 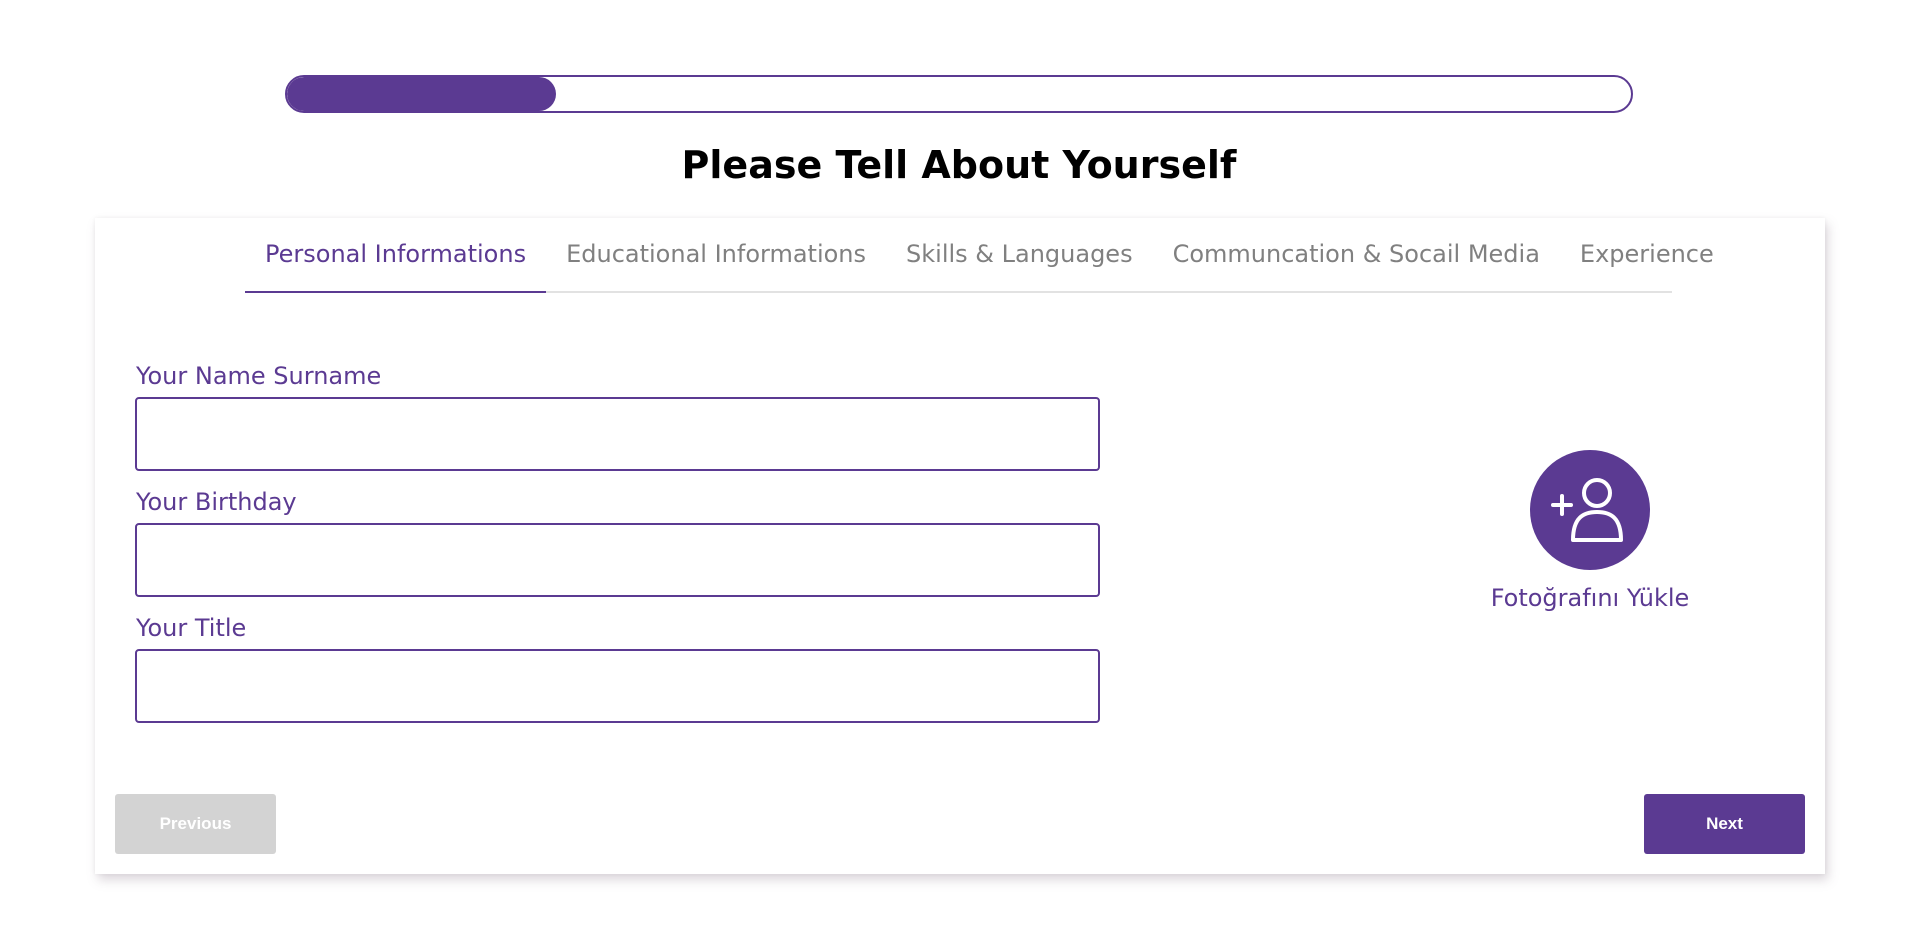 I want to click on add-user-icon, so click(x=1587, y=510).